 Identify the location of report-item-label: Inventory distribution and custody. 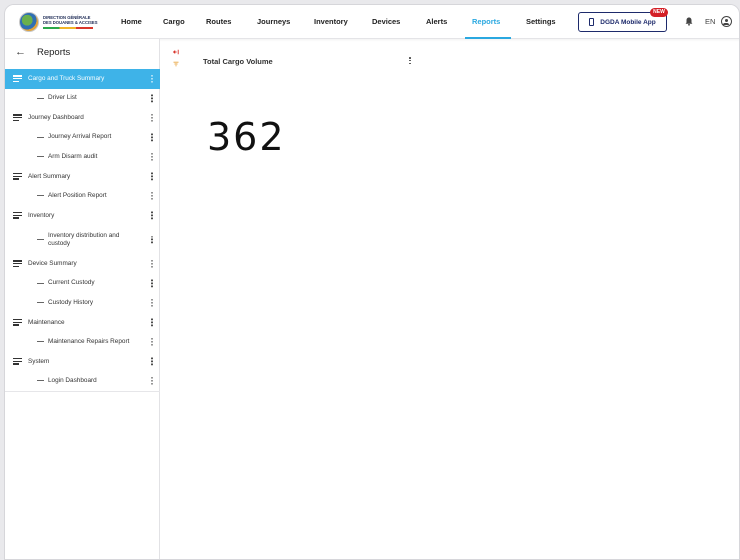
(84, 239).